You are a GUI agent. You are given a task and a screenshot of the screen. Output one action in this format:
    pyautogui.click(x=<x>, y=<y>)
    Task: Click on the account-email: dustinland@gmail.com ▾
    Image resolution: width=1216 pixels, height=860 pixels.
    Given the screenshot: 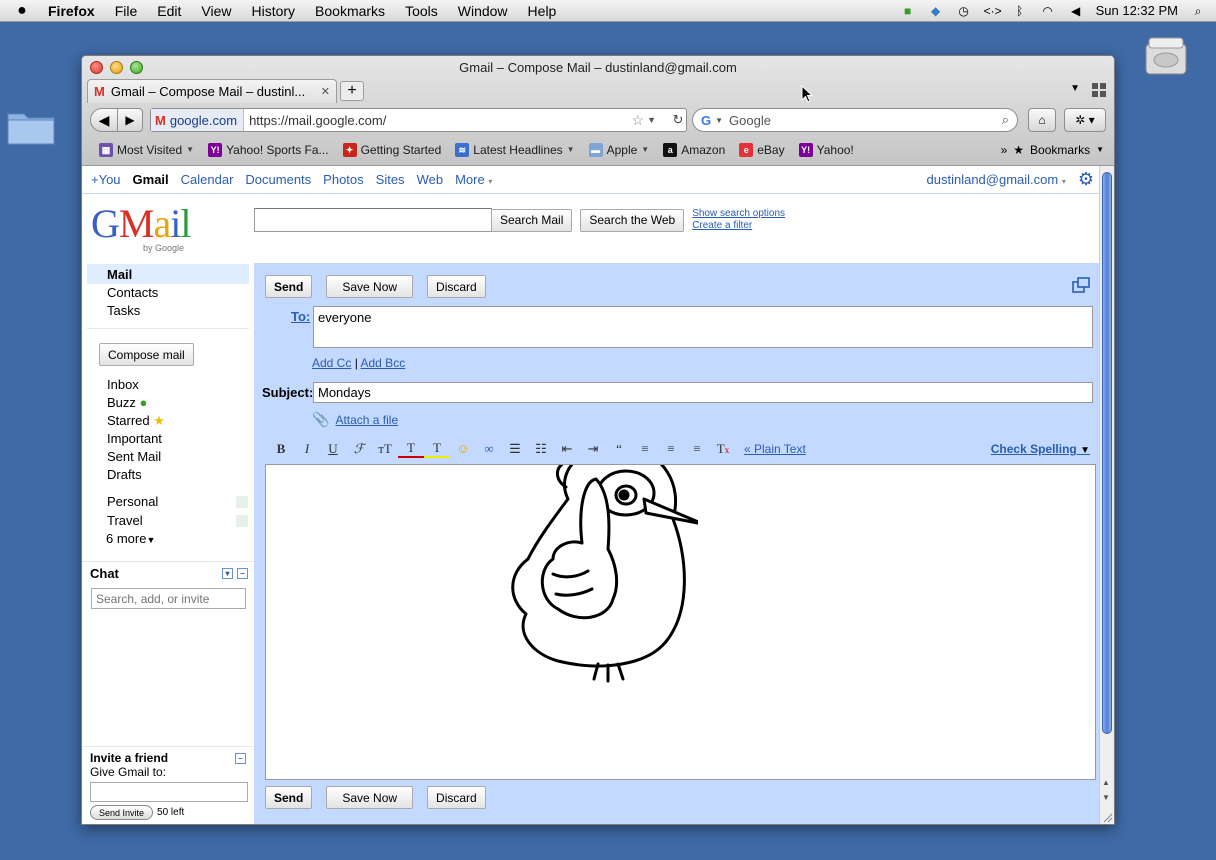 What is the action you would take?
    pyautogui.click(x=996, y=179)
    